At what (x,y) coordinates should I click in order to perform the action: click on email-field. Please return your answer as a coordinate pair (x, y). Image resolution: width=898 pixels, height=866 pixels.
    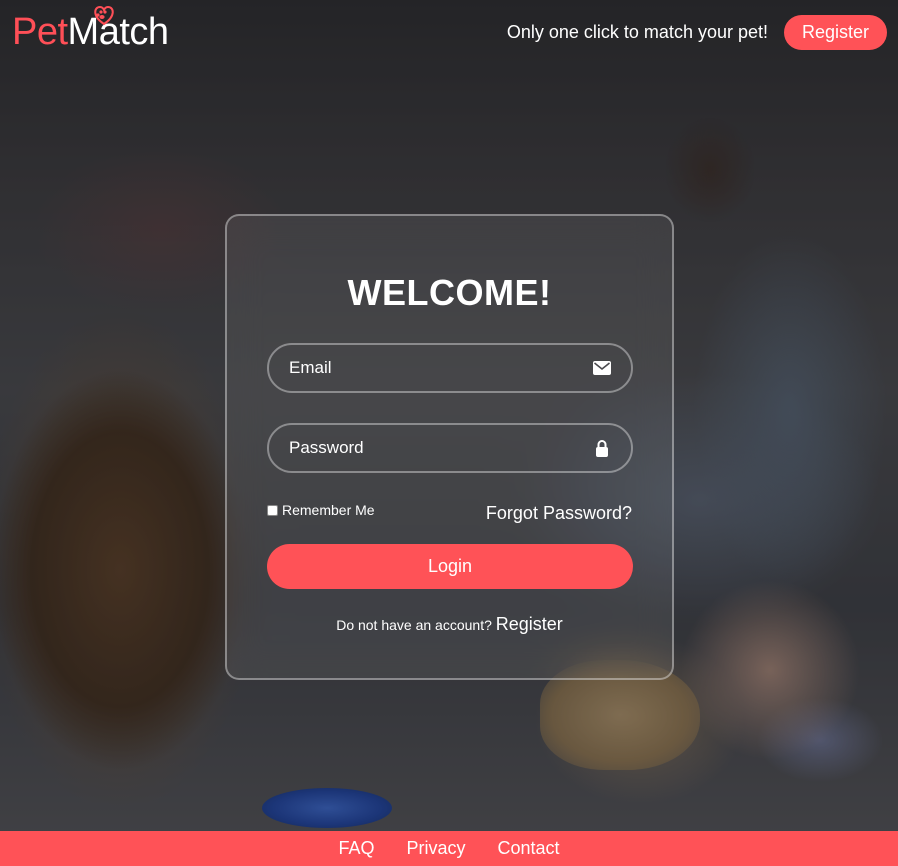
    Looking at the image, I should click on (450, 368).